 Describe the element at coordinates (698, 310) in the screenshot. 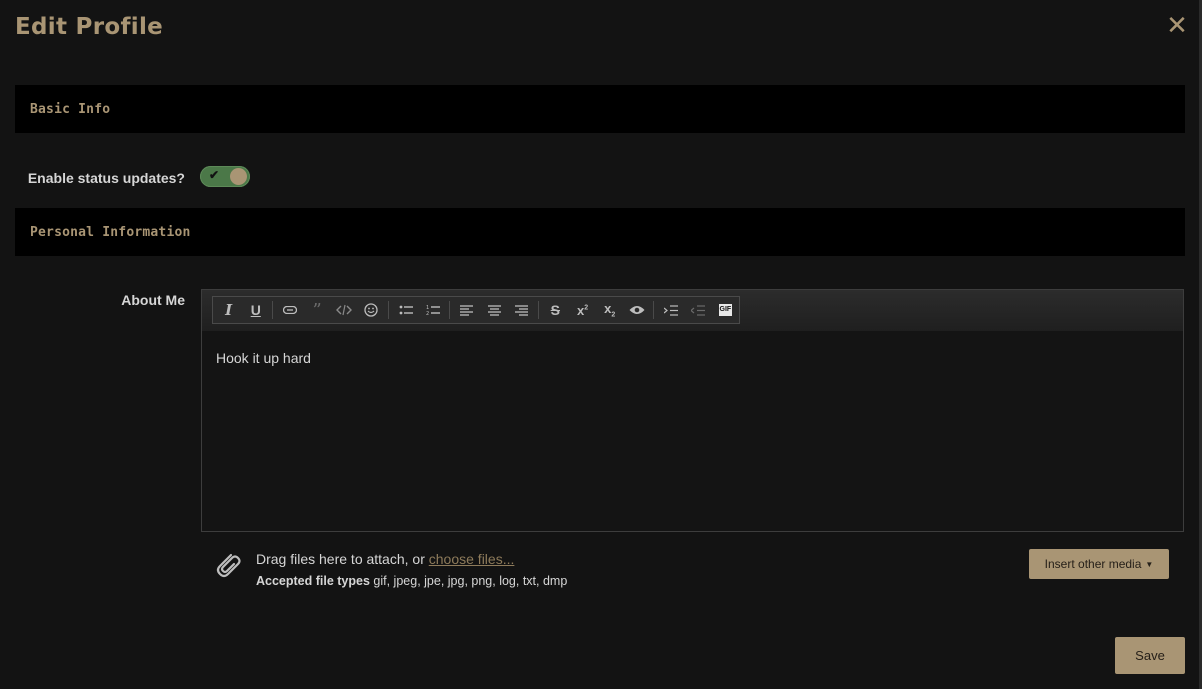

I see `outdent-icon` at that location.